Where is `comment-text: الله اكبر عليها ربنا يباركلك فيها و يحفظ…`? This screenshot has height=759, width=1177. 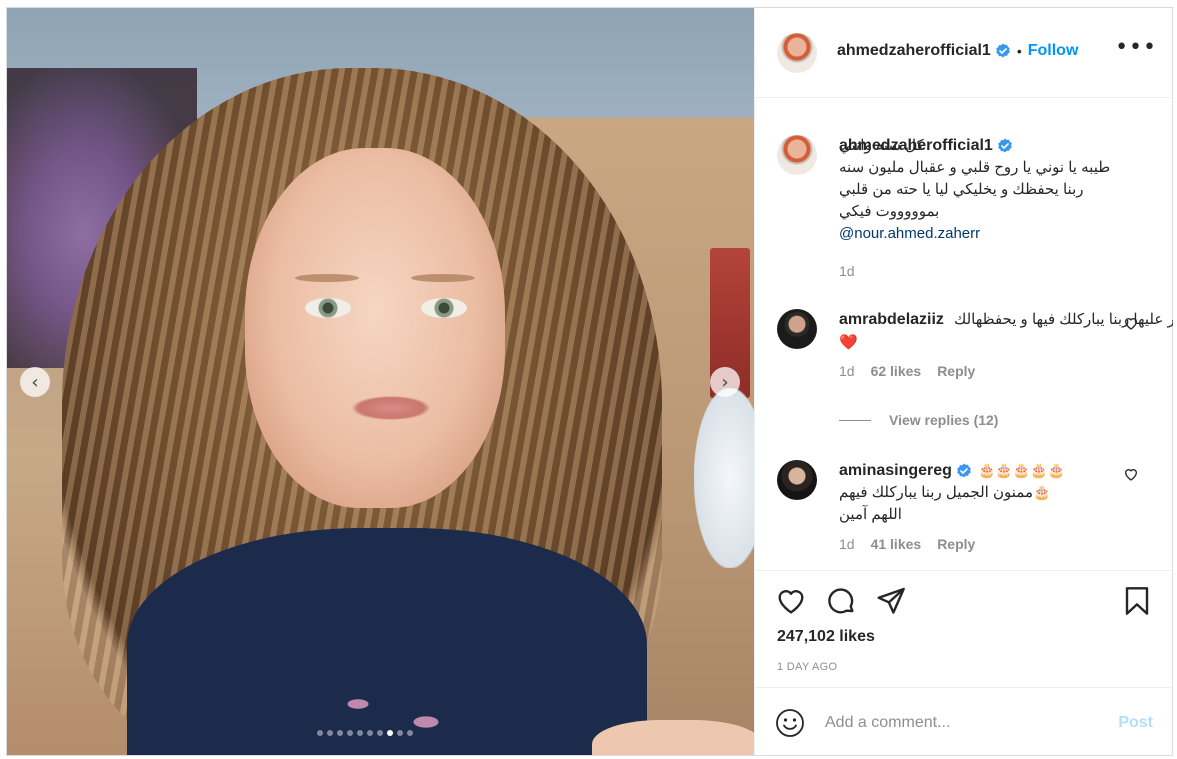 comment-text: الله اكبر عليها ربنا يباركلك فيها و يحفظ… is located at coordinates (1063, 319).